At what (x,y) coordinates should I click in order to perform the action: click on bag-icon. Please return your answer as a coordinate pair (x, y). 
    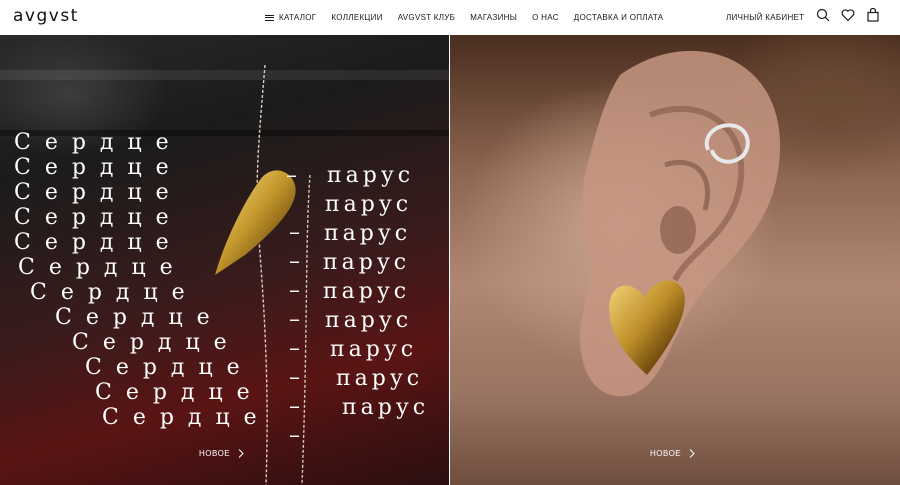
    Looking at the image, I should click on (873, 15).